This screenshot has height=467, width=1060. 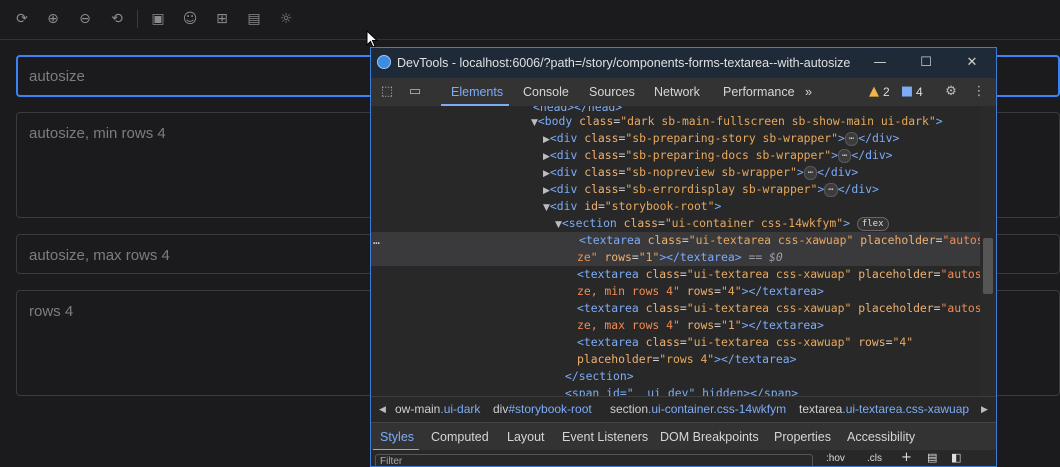 I want to click on new-style-rule-icon: +, so click(x=906, y=457).